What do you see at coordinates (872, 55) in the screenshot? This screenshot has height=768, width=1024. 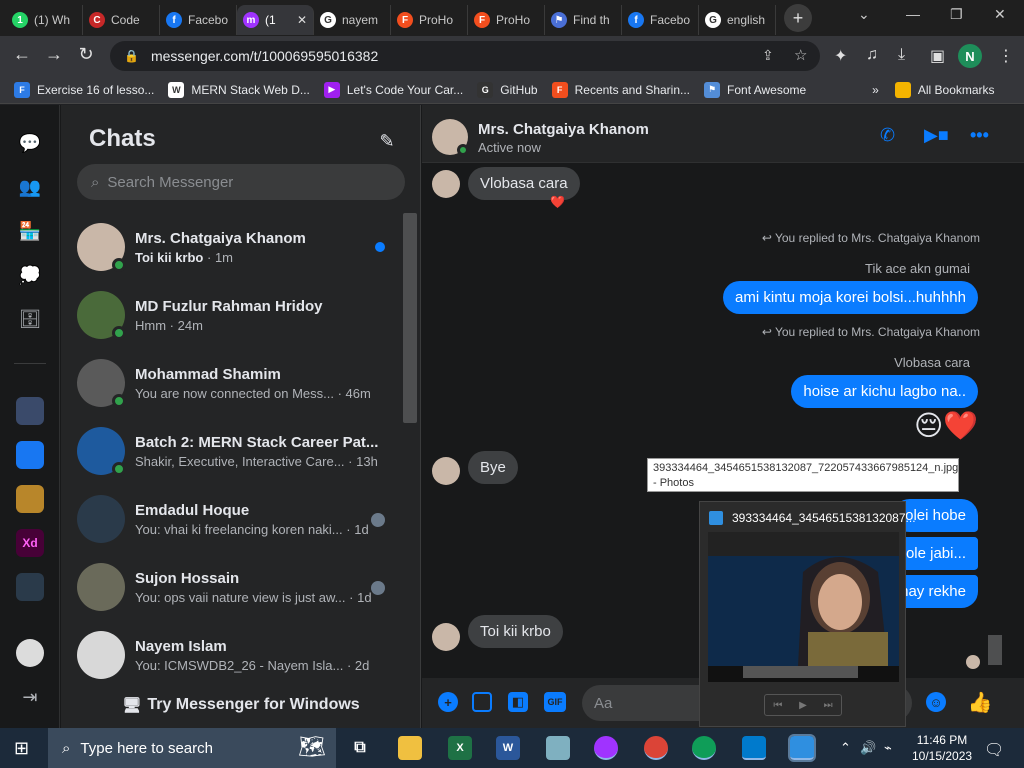 I see `media-icon: ♫` at bounding box center [872, 55].